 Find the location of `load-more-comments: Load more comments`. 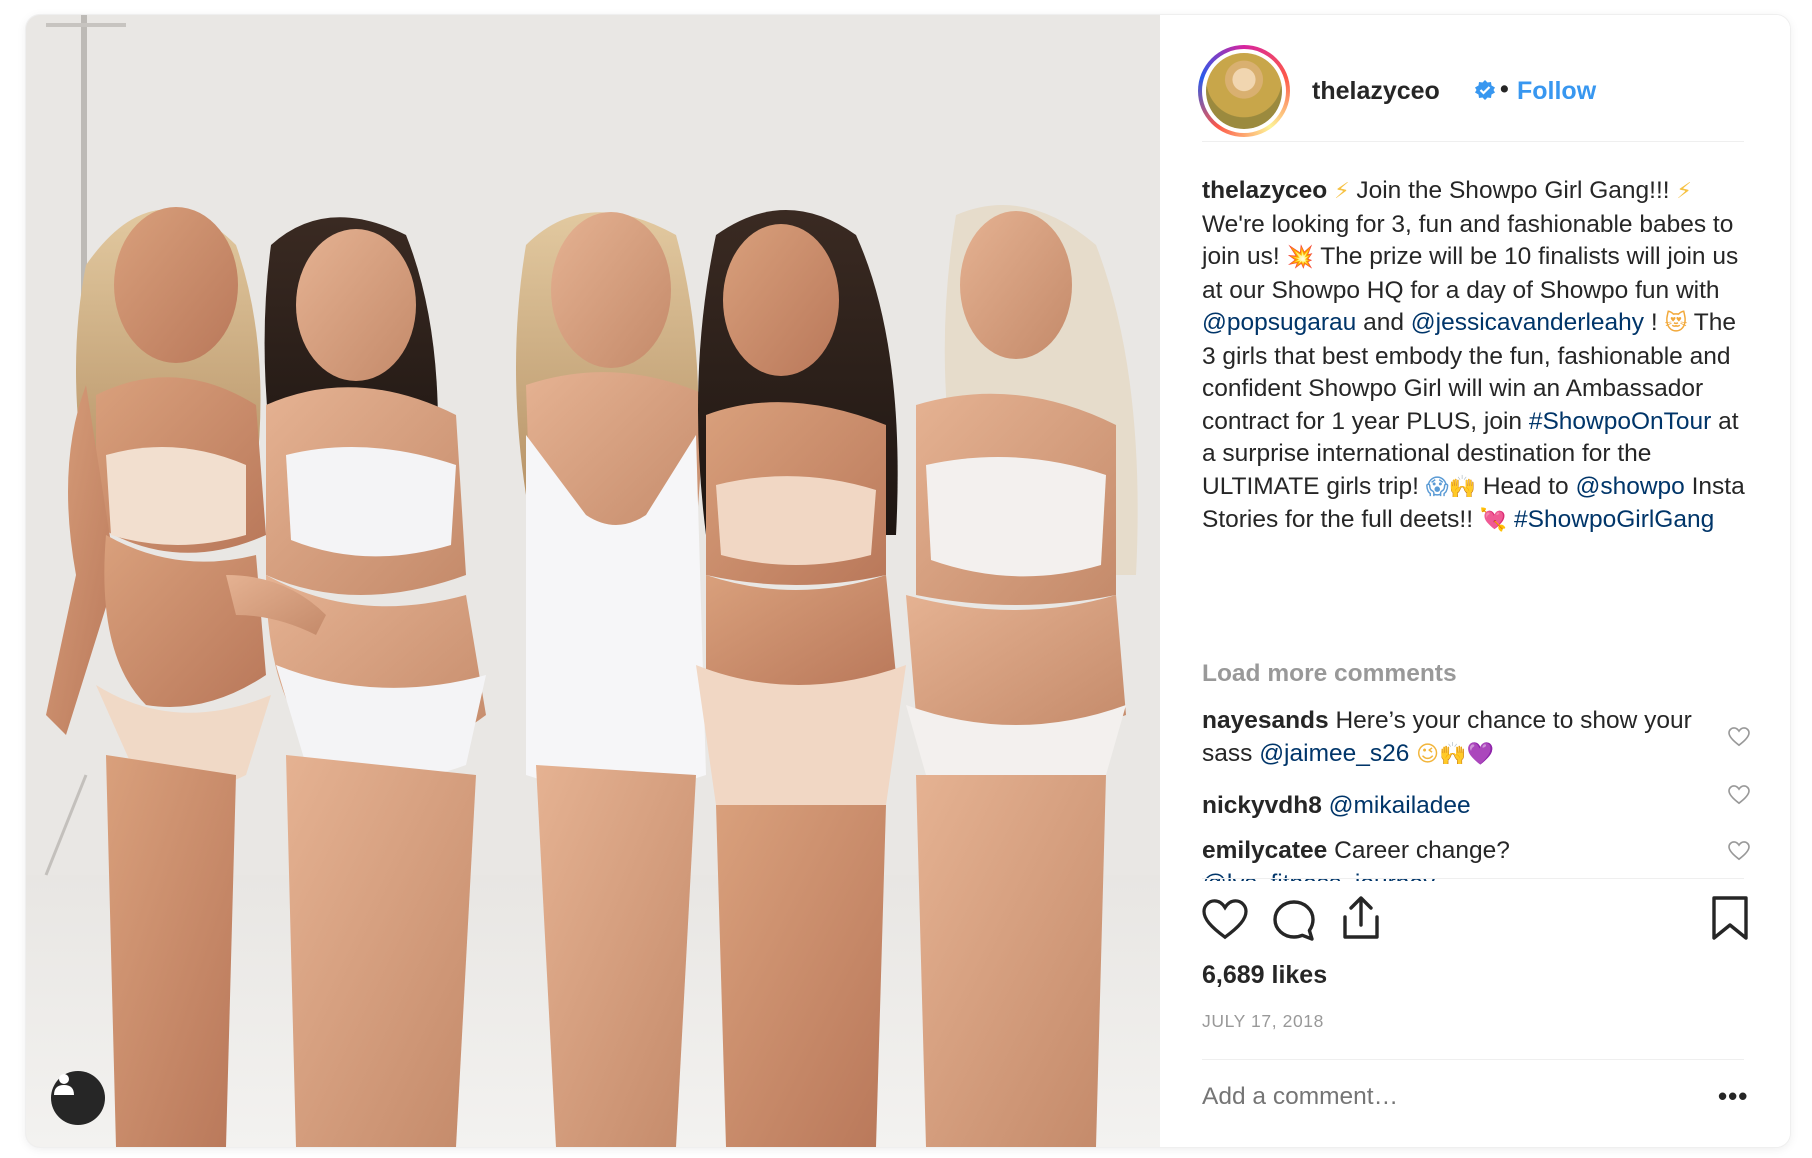

load-more-comments: Load more comments is located at coordinates (1329, 674).